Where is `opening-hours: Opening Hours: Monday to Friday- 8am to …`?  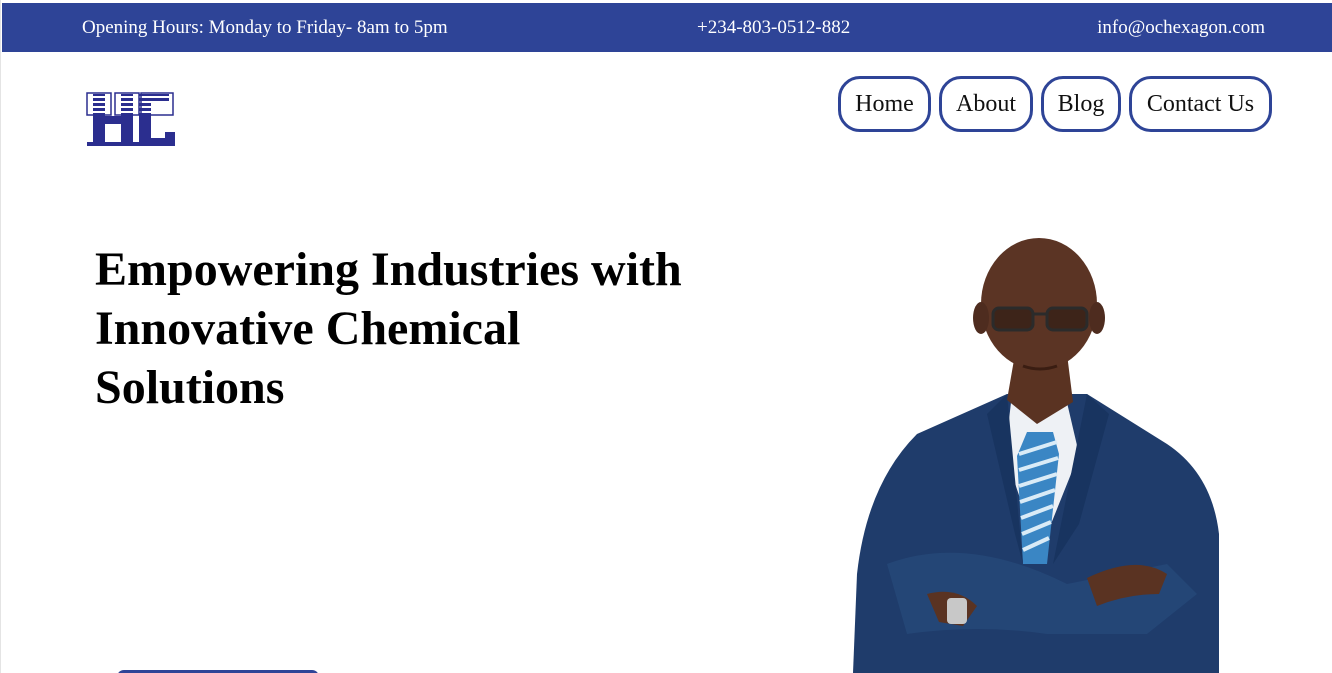 opening-hours: Opening Hours: Monday to Friday- 8am to … is located at coordinates (265, 27).